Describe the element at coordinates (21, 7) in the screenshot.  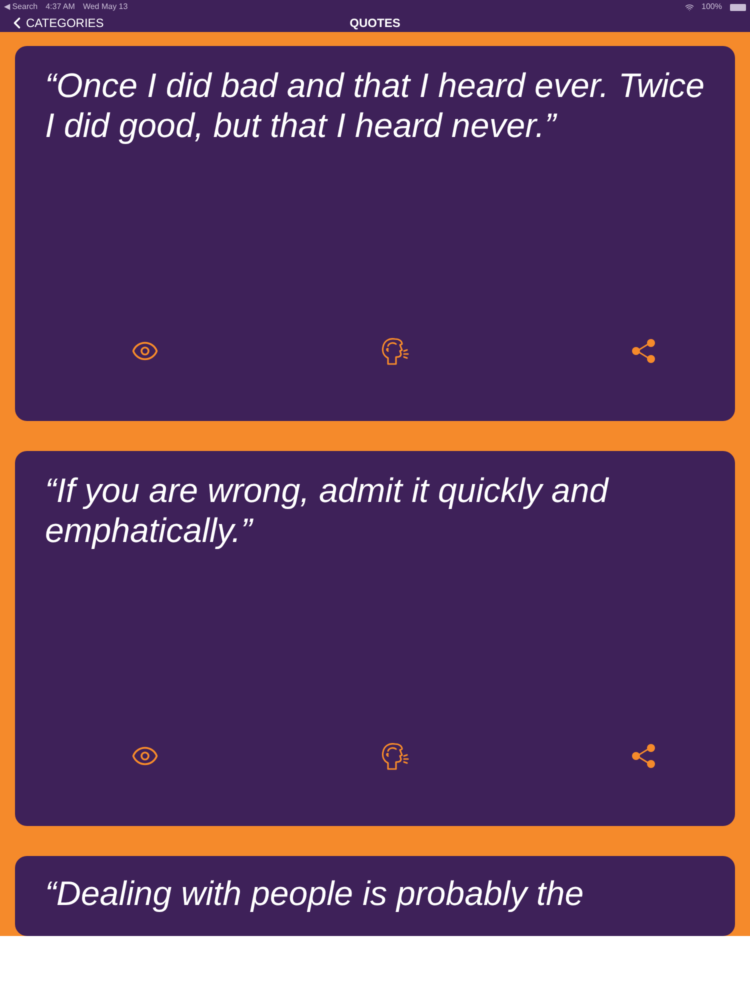
I see `status-back-link: ◀ Search` at that location.